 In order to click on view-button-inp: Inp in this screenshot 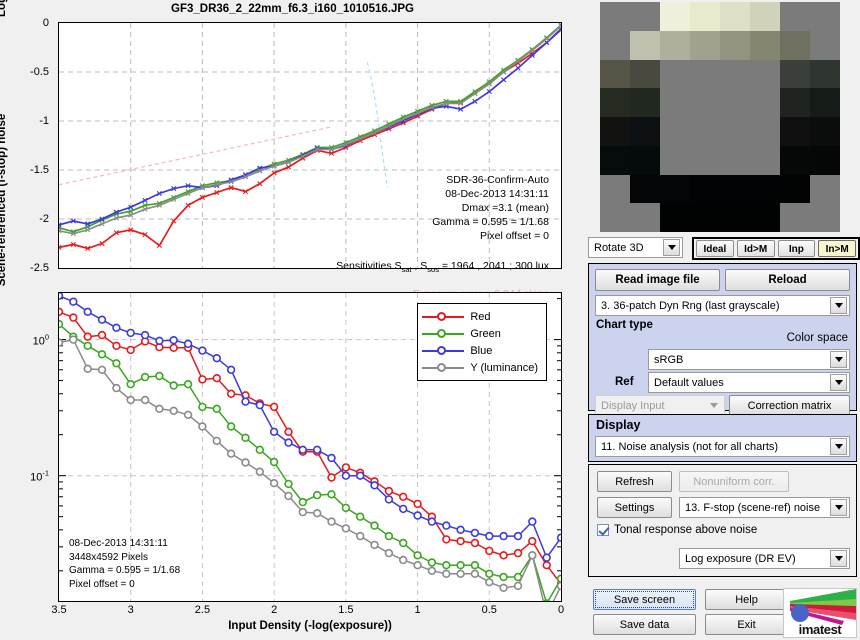, I will do `click(796, 248)`.